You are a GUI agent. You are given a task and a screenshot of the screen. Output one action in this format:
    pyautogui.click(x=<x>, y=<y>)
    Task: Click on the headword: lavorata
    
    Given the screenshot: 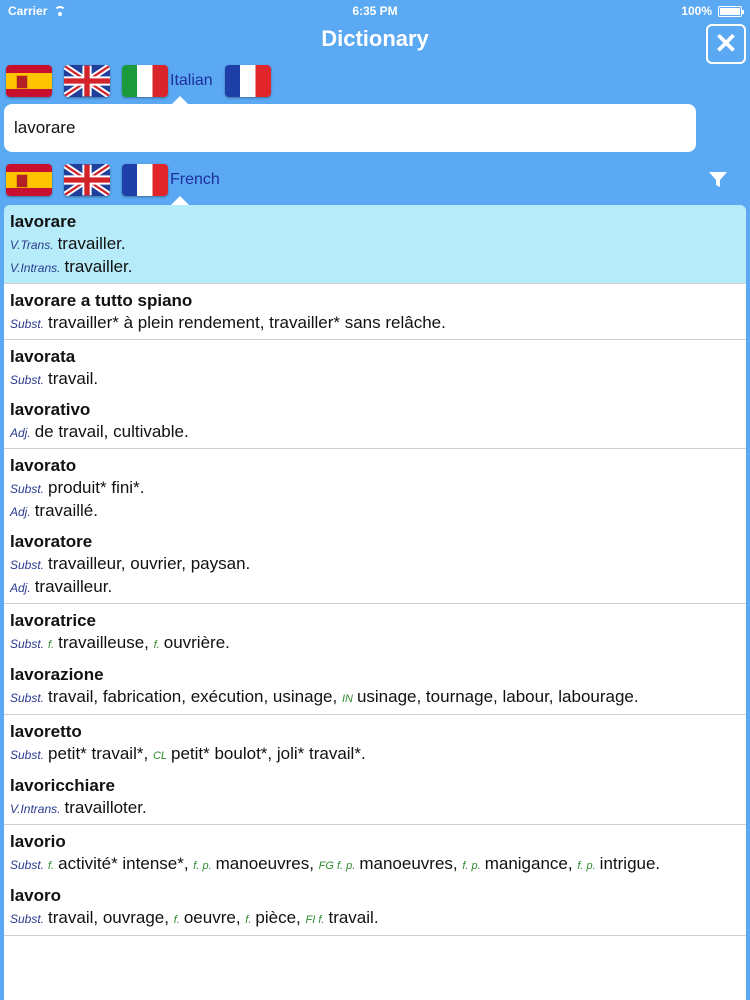 What is the action you would take?
    pyautogui.click(x=43, y=356)
    